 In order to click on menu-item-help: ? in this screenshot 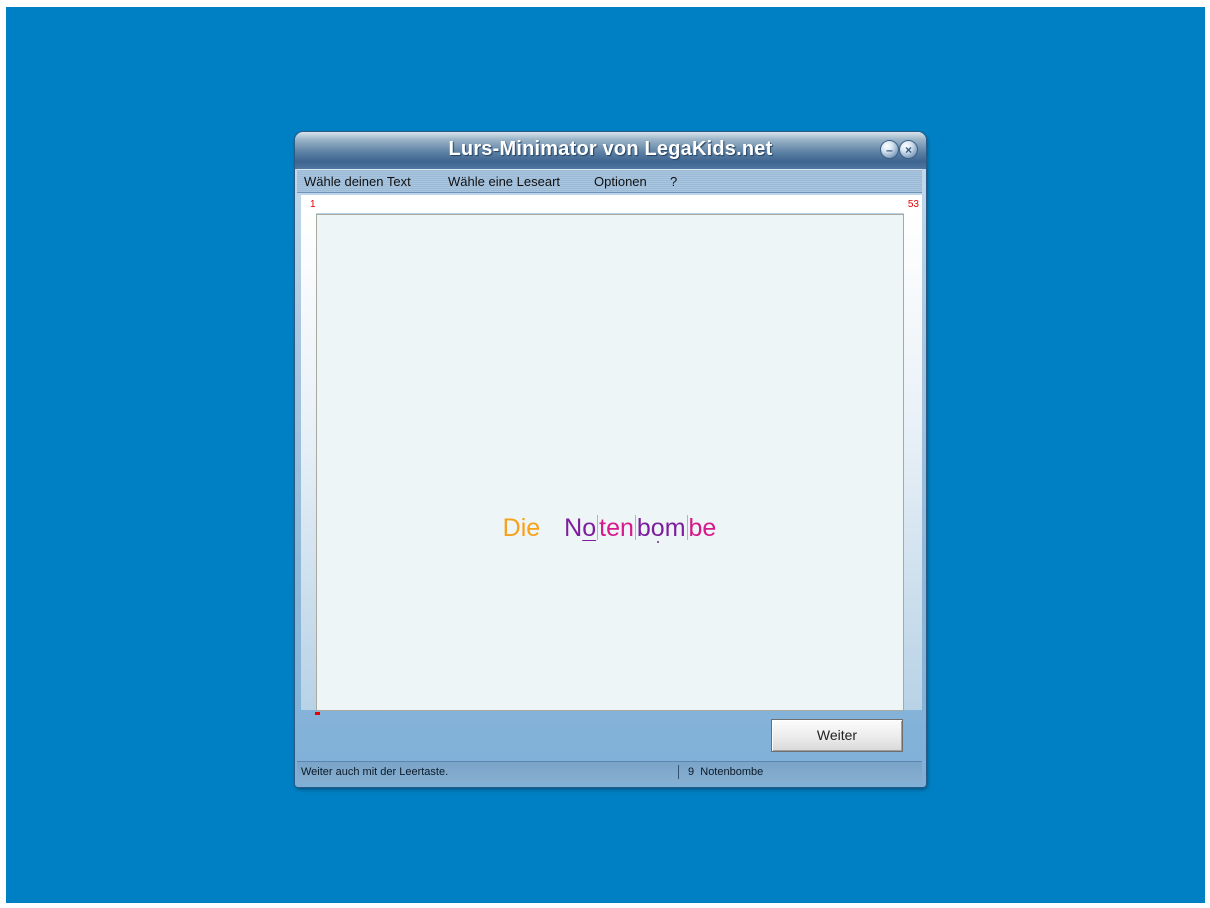, I will do `click(673, 181)`.